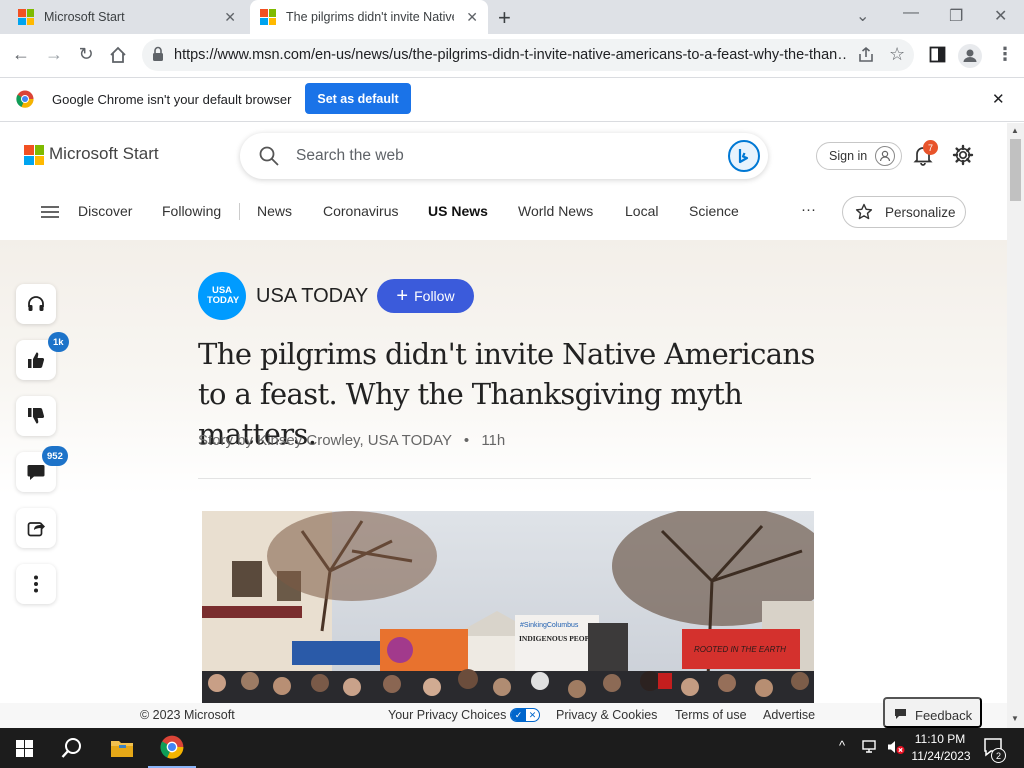  Describe the element at coordinates (127, 17) in the screenshot. I see `tab-microsoft-start: Microsoft Start ✕` at that location.